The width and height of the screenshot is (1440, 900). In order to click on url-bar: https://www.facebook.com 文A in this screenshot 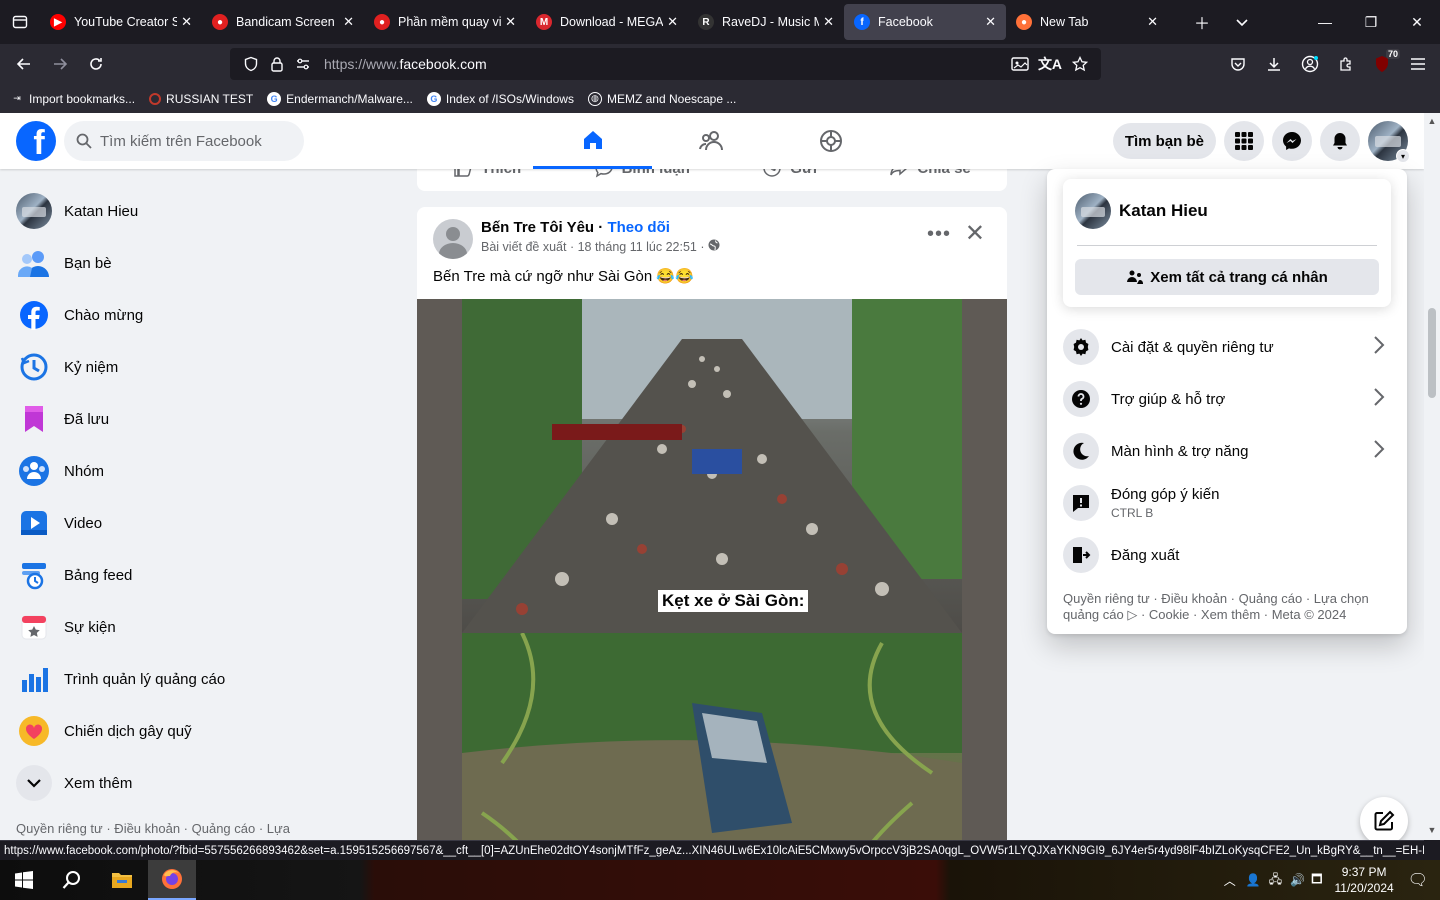, I will do `click(665, 64)`.